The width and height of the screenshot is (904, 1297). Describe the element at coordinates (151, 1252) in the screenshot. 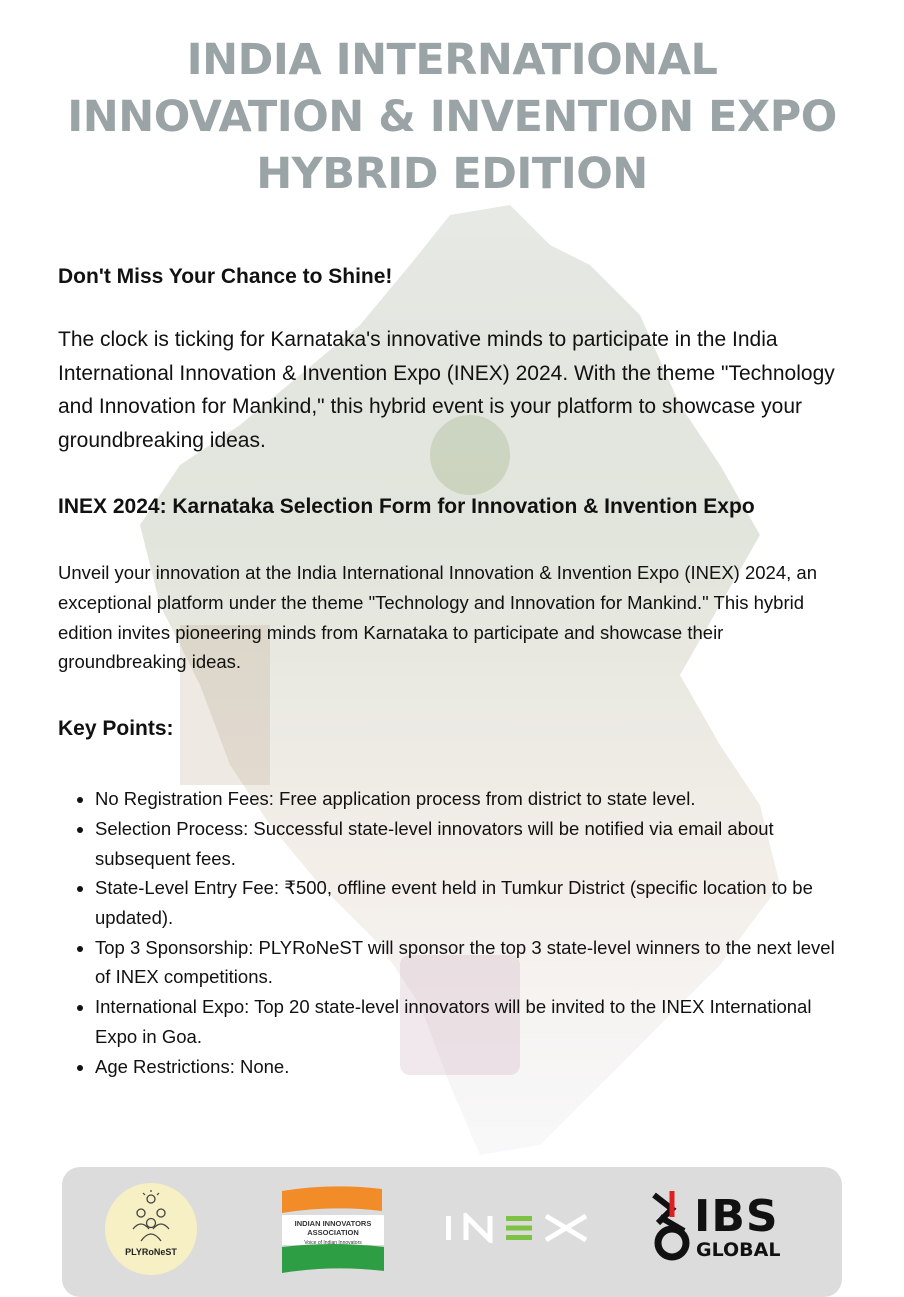

I see `plyronest-label: PLYRoNeST` at that location.